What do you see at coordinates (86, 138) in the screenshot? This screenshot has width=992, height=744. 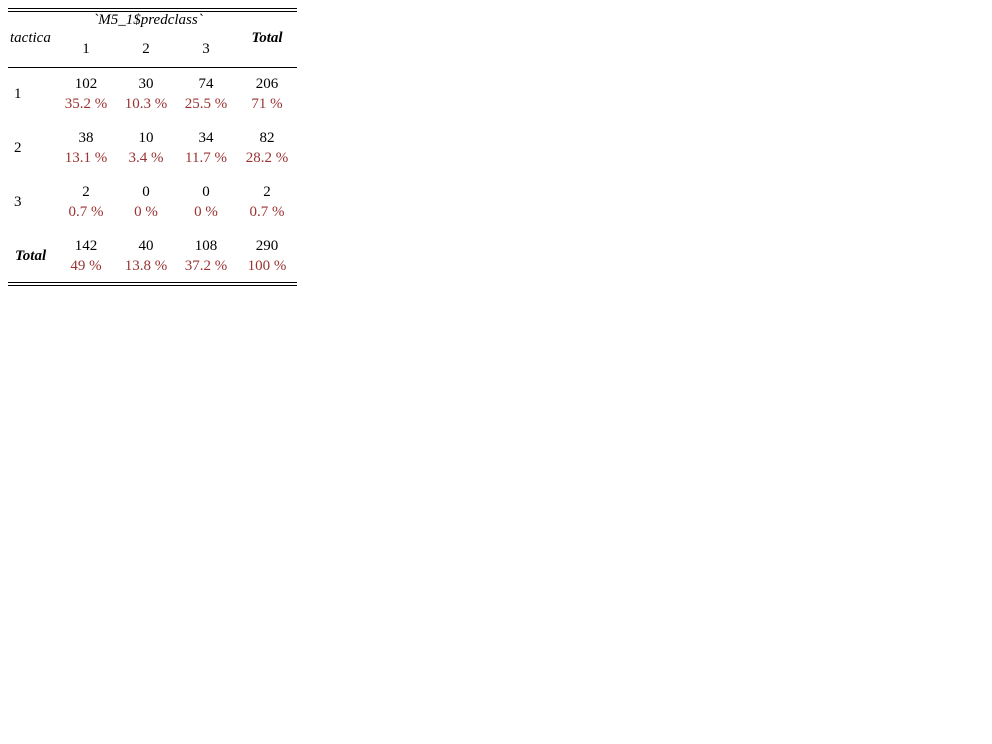 I see `cell-count: 38` at bounding box center [86, 138].